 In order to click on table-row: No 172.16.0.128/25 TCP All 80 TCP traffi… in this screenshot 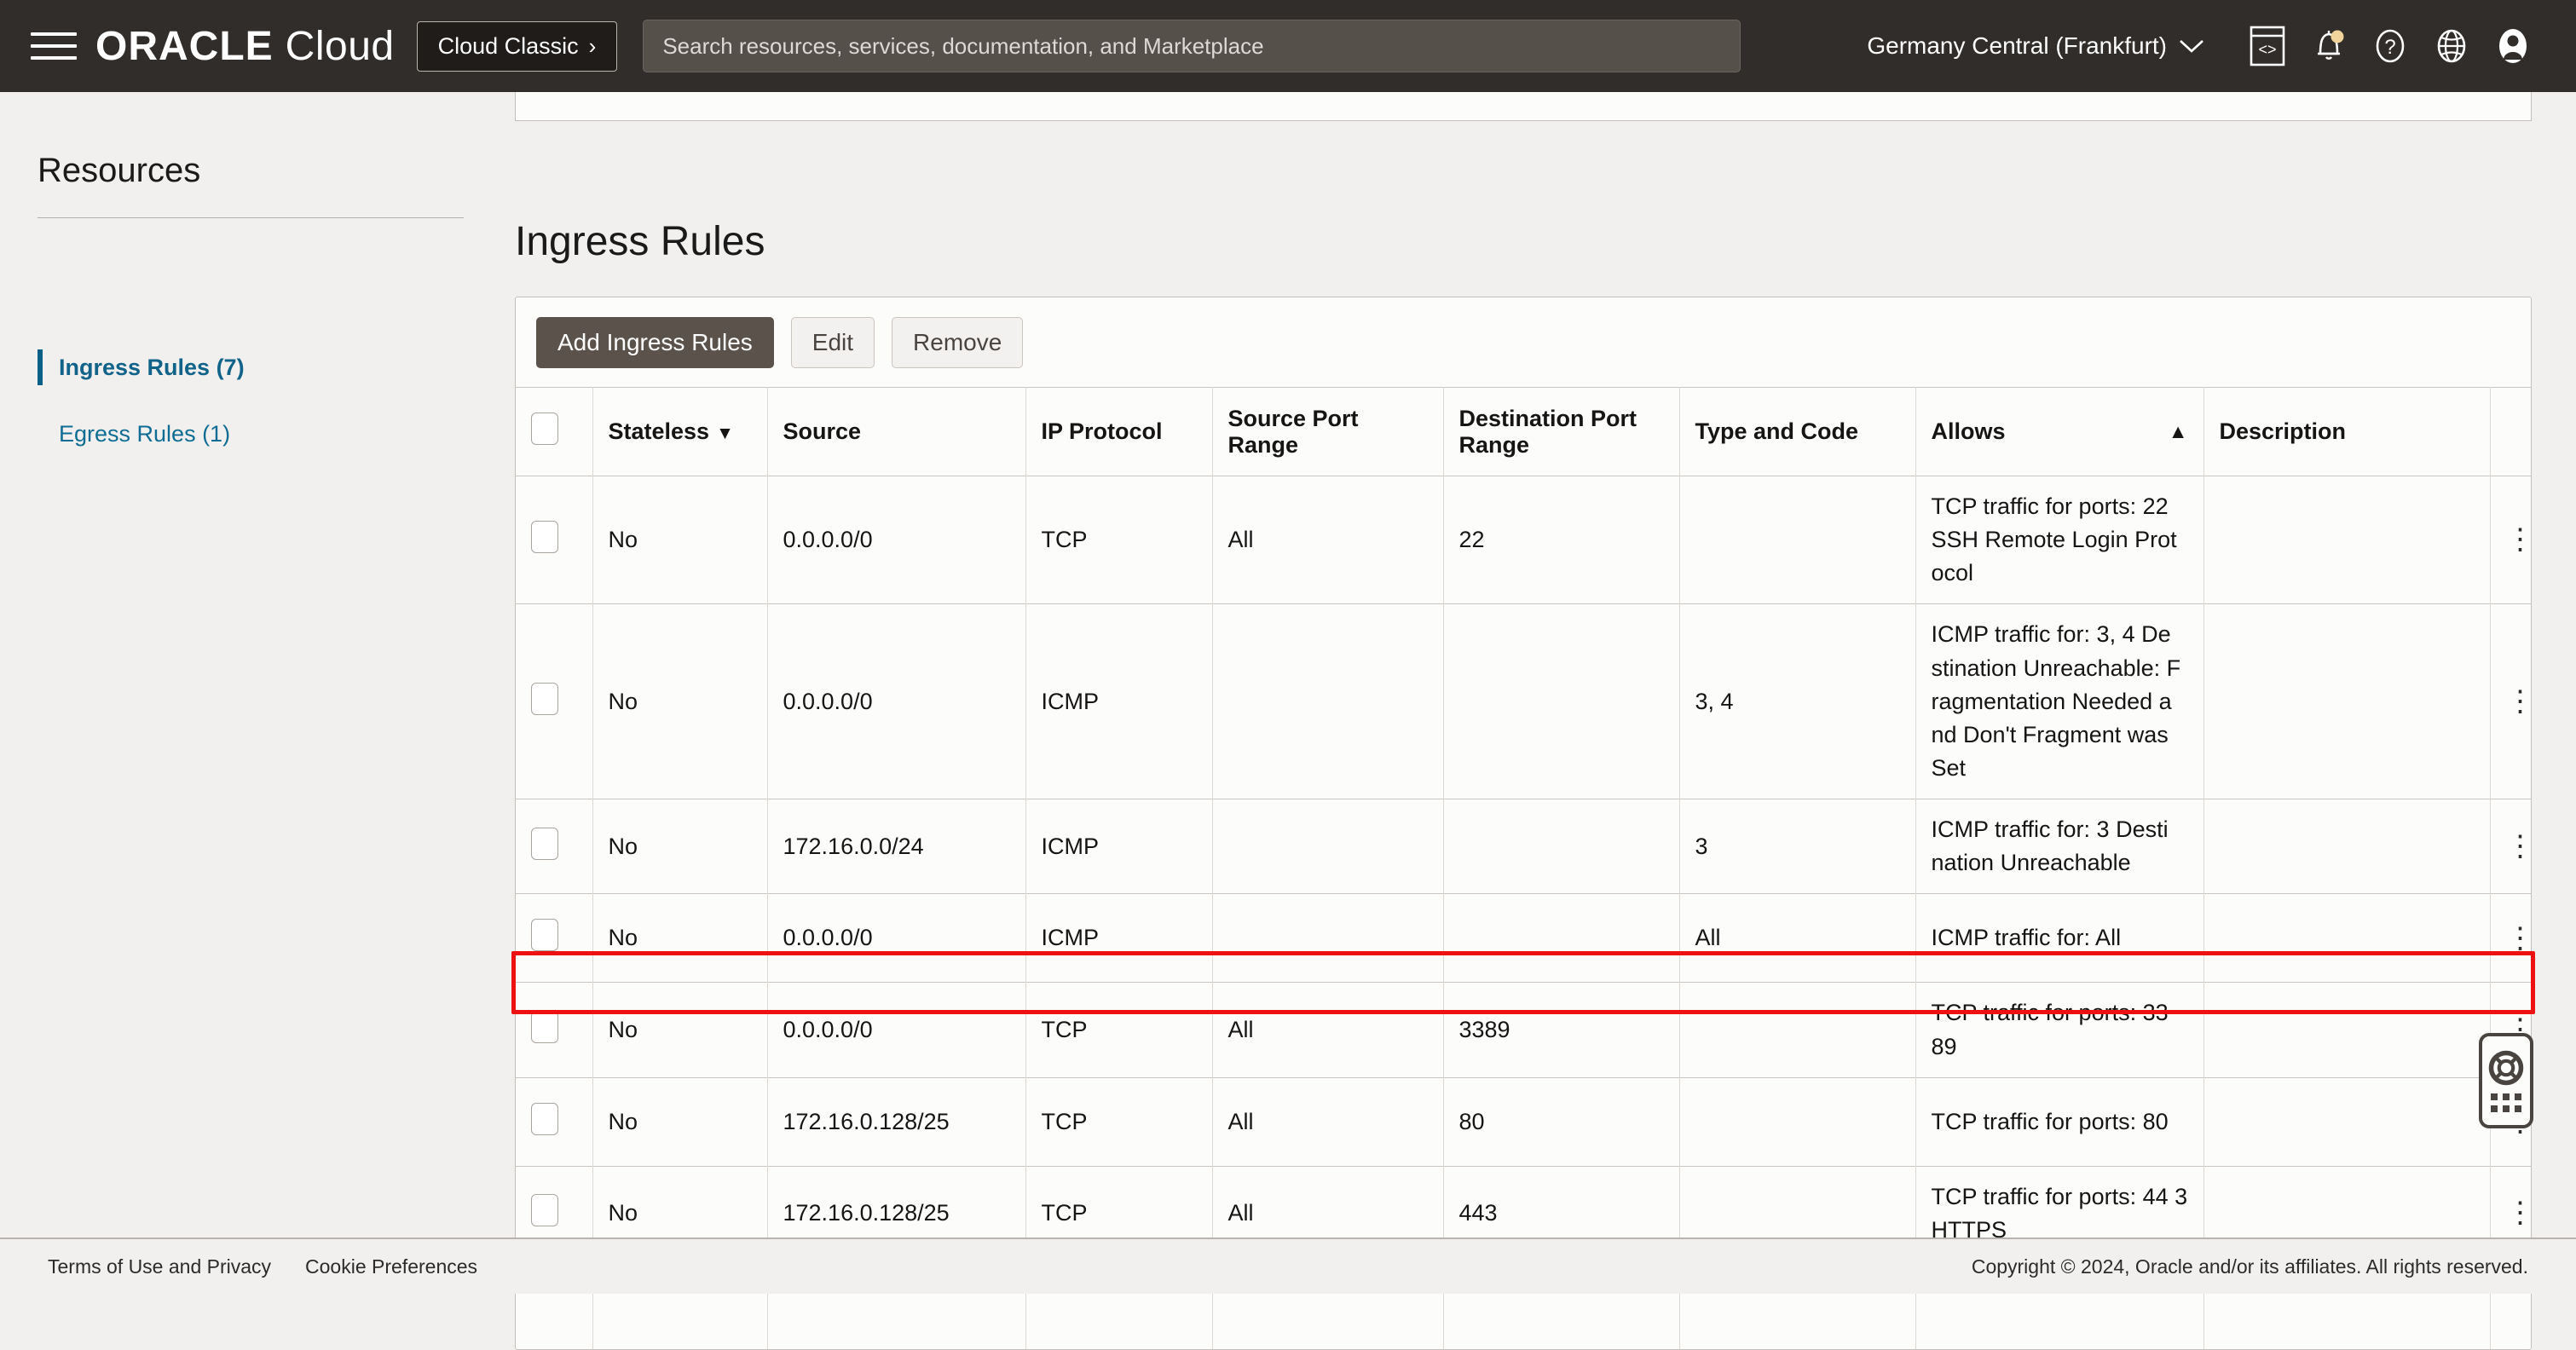, I will do `click(1523, 1121)`.